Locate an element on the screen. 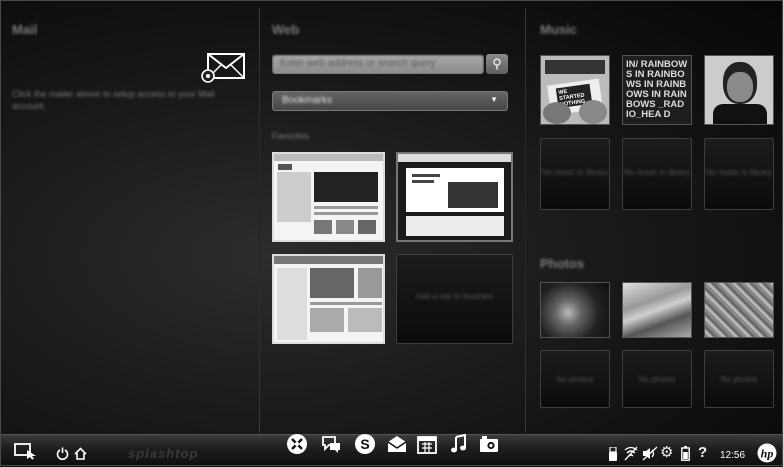 The width and height of the screenshot is (783, 467). wifi-off-icon is located at coordinates (631, 453).